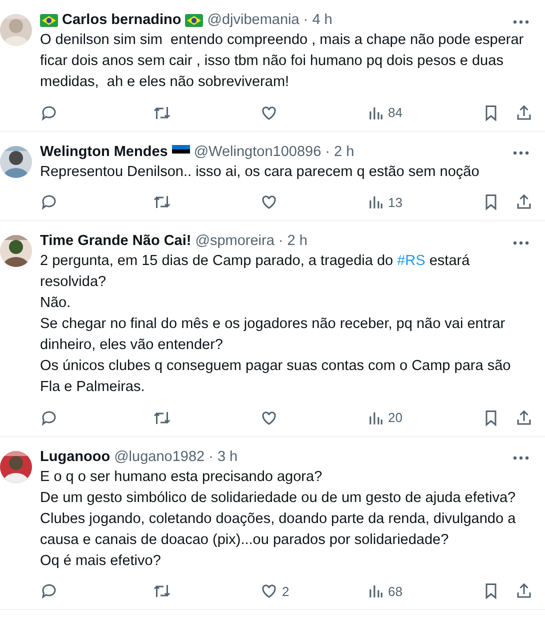 The height and width of the screenshot is (620, 545). Describe the element at coordinates (122, 20) in the screenshot. I see `author-name: Carlos bernadino` at that location.